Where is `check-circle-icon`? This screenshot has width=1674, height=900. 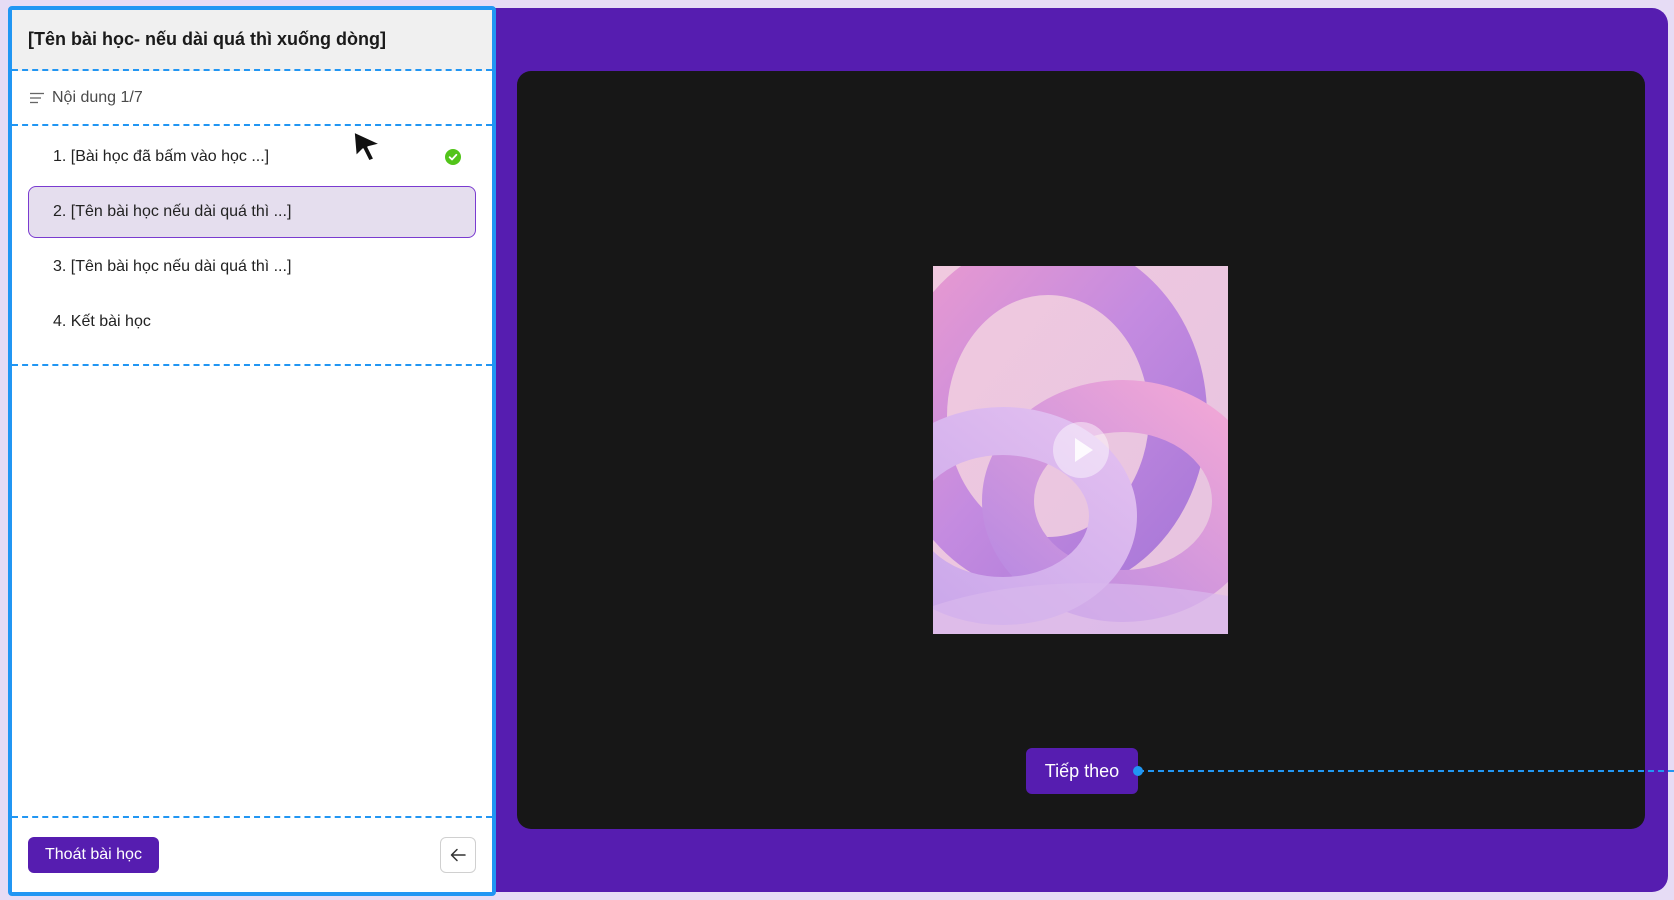 check-circle-icon is located at coordinates (453, 157).